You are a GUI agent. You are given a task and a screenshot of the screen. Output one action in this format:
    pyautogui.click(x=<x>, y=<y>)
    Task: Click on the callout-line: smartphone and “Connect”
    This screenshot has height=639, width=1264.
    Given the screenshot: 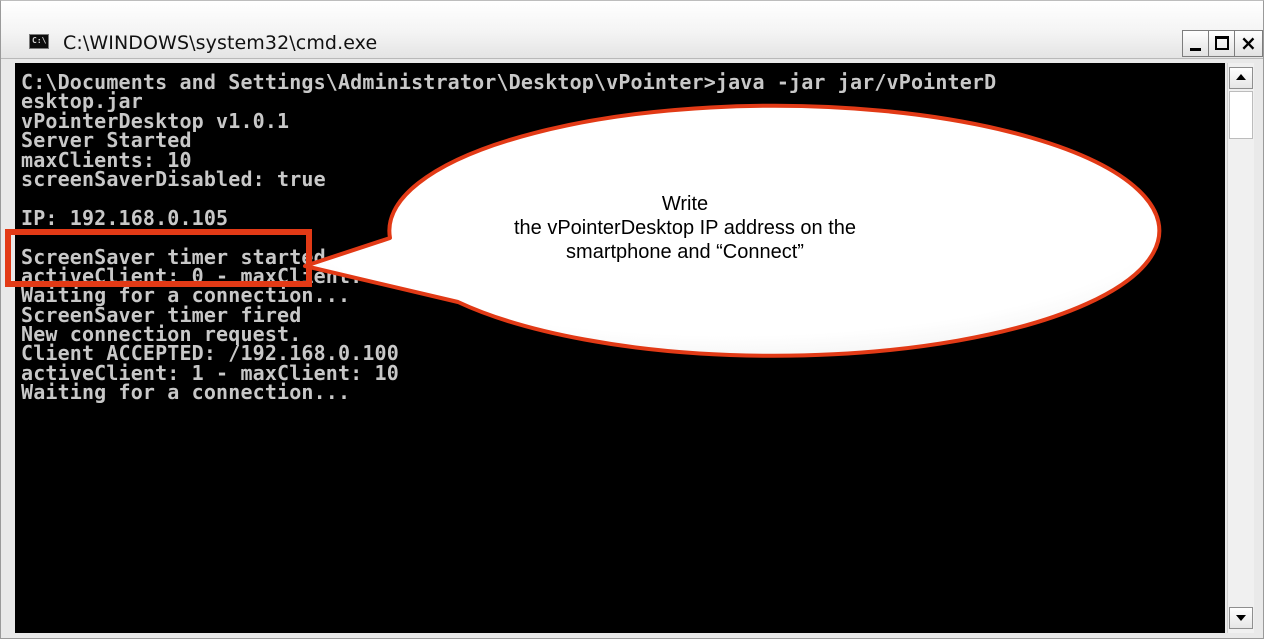 What is the action you would take?
    pyautogui.click(x=685, y=252)
    